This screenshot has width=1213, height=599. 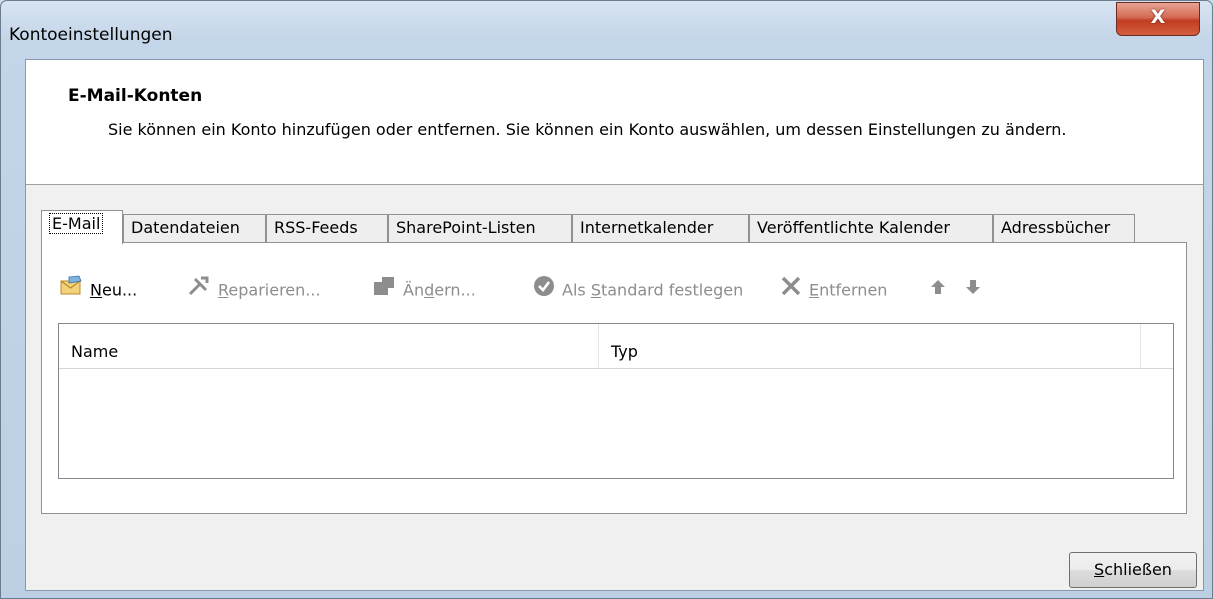 I want to click on tab-sharepoint-listen: SharePoint-Listen, so click(x=480, y=228).